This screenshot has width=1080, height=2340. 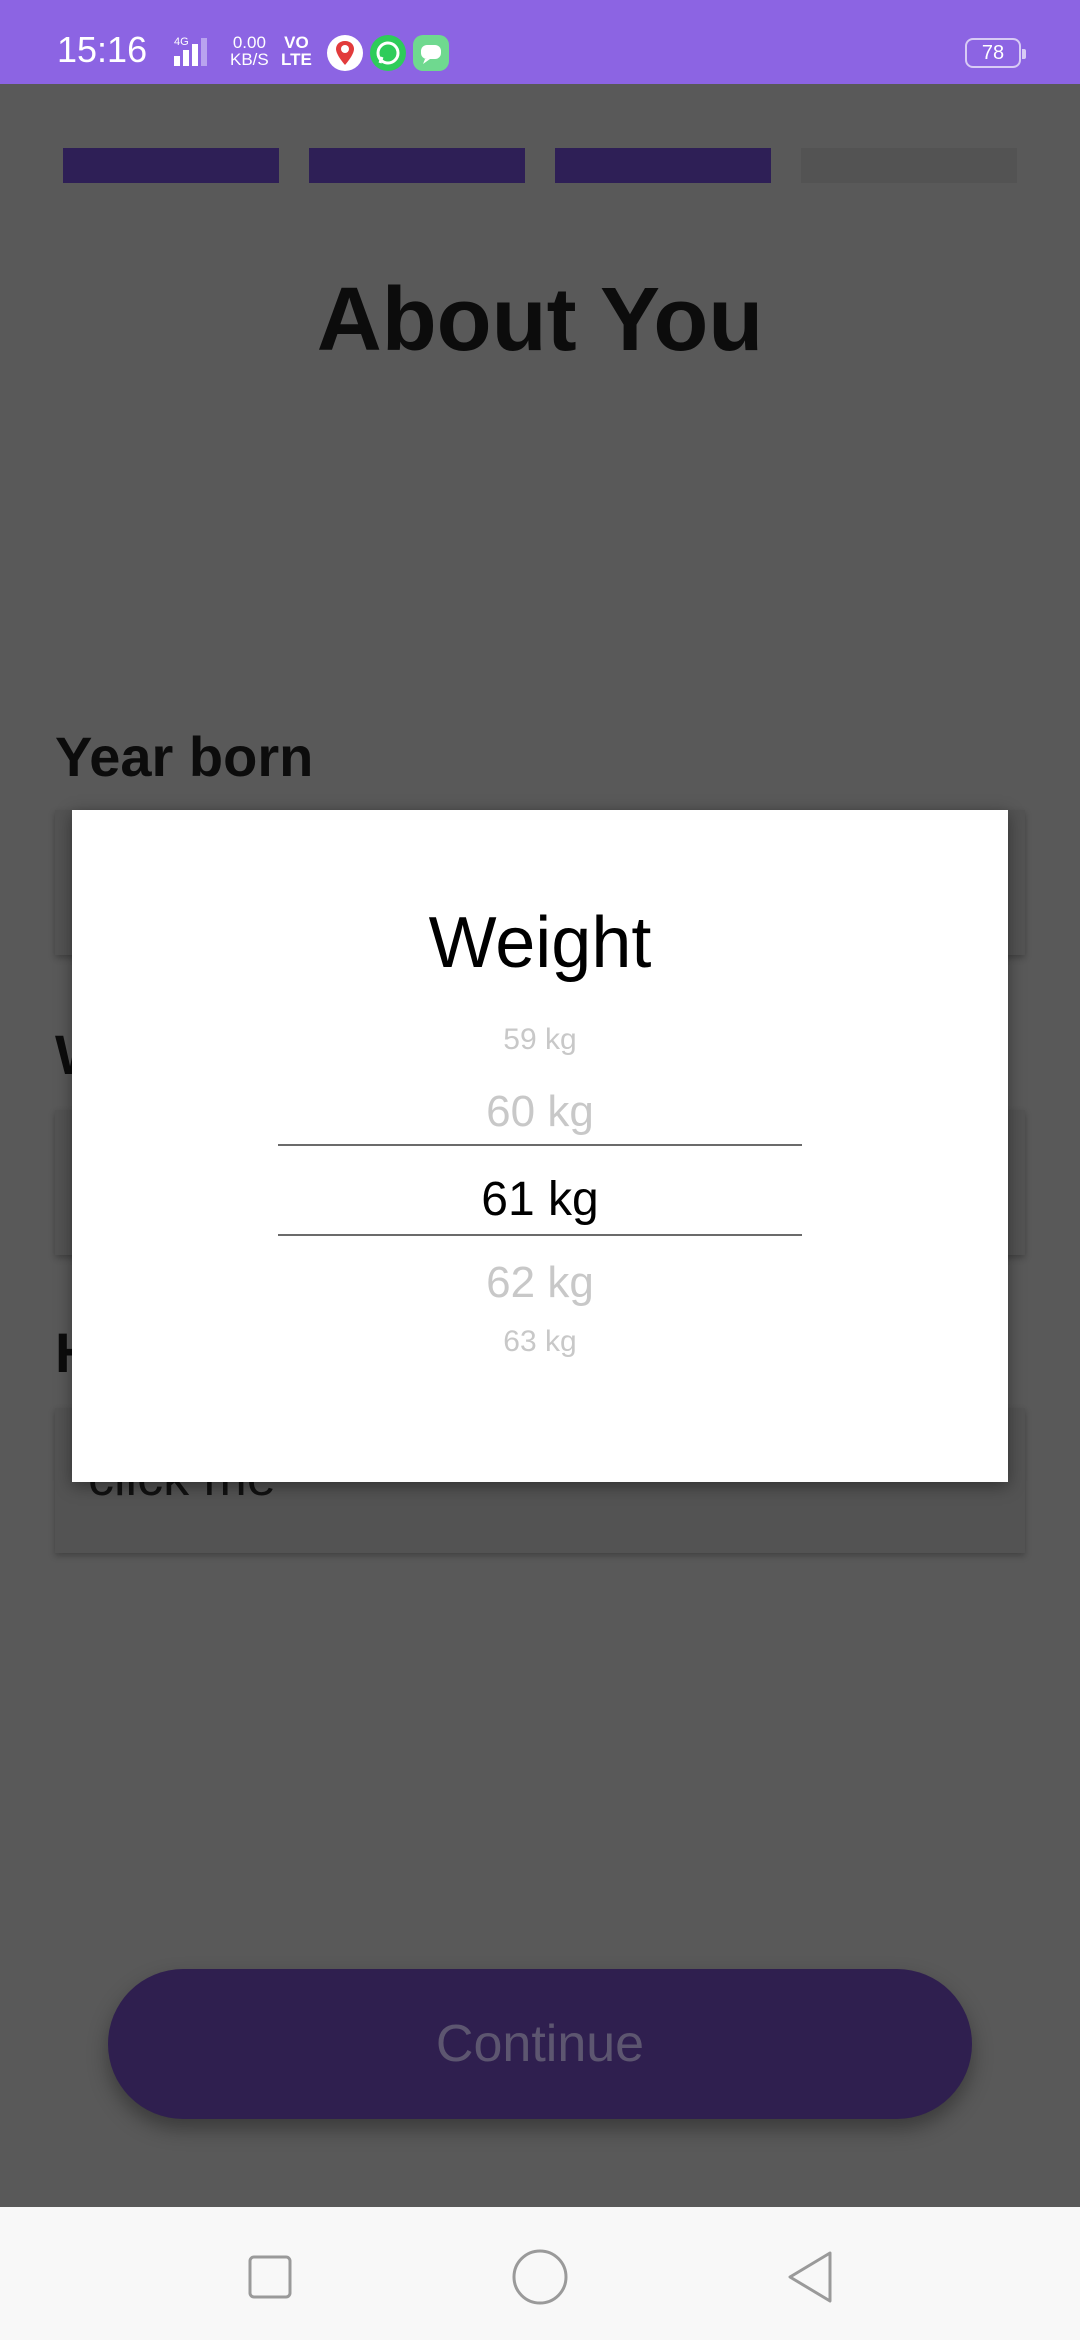 What do you see at coordinates (296, 59) in the screenshot?
I see `volte-bottom: LTE` at bounding box center [296, 59].